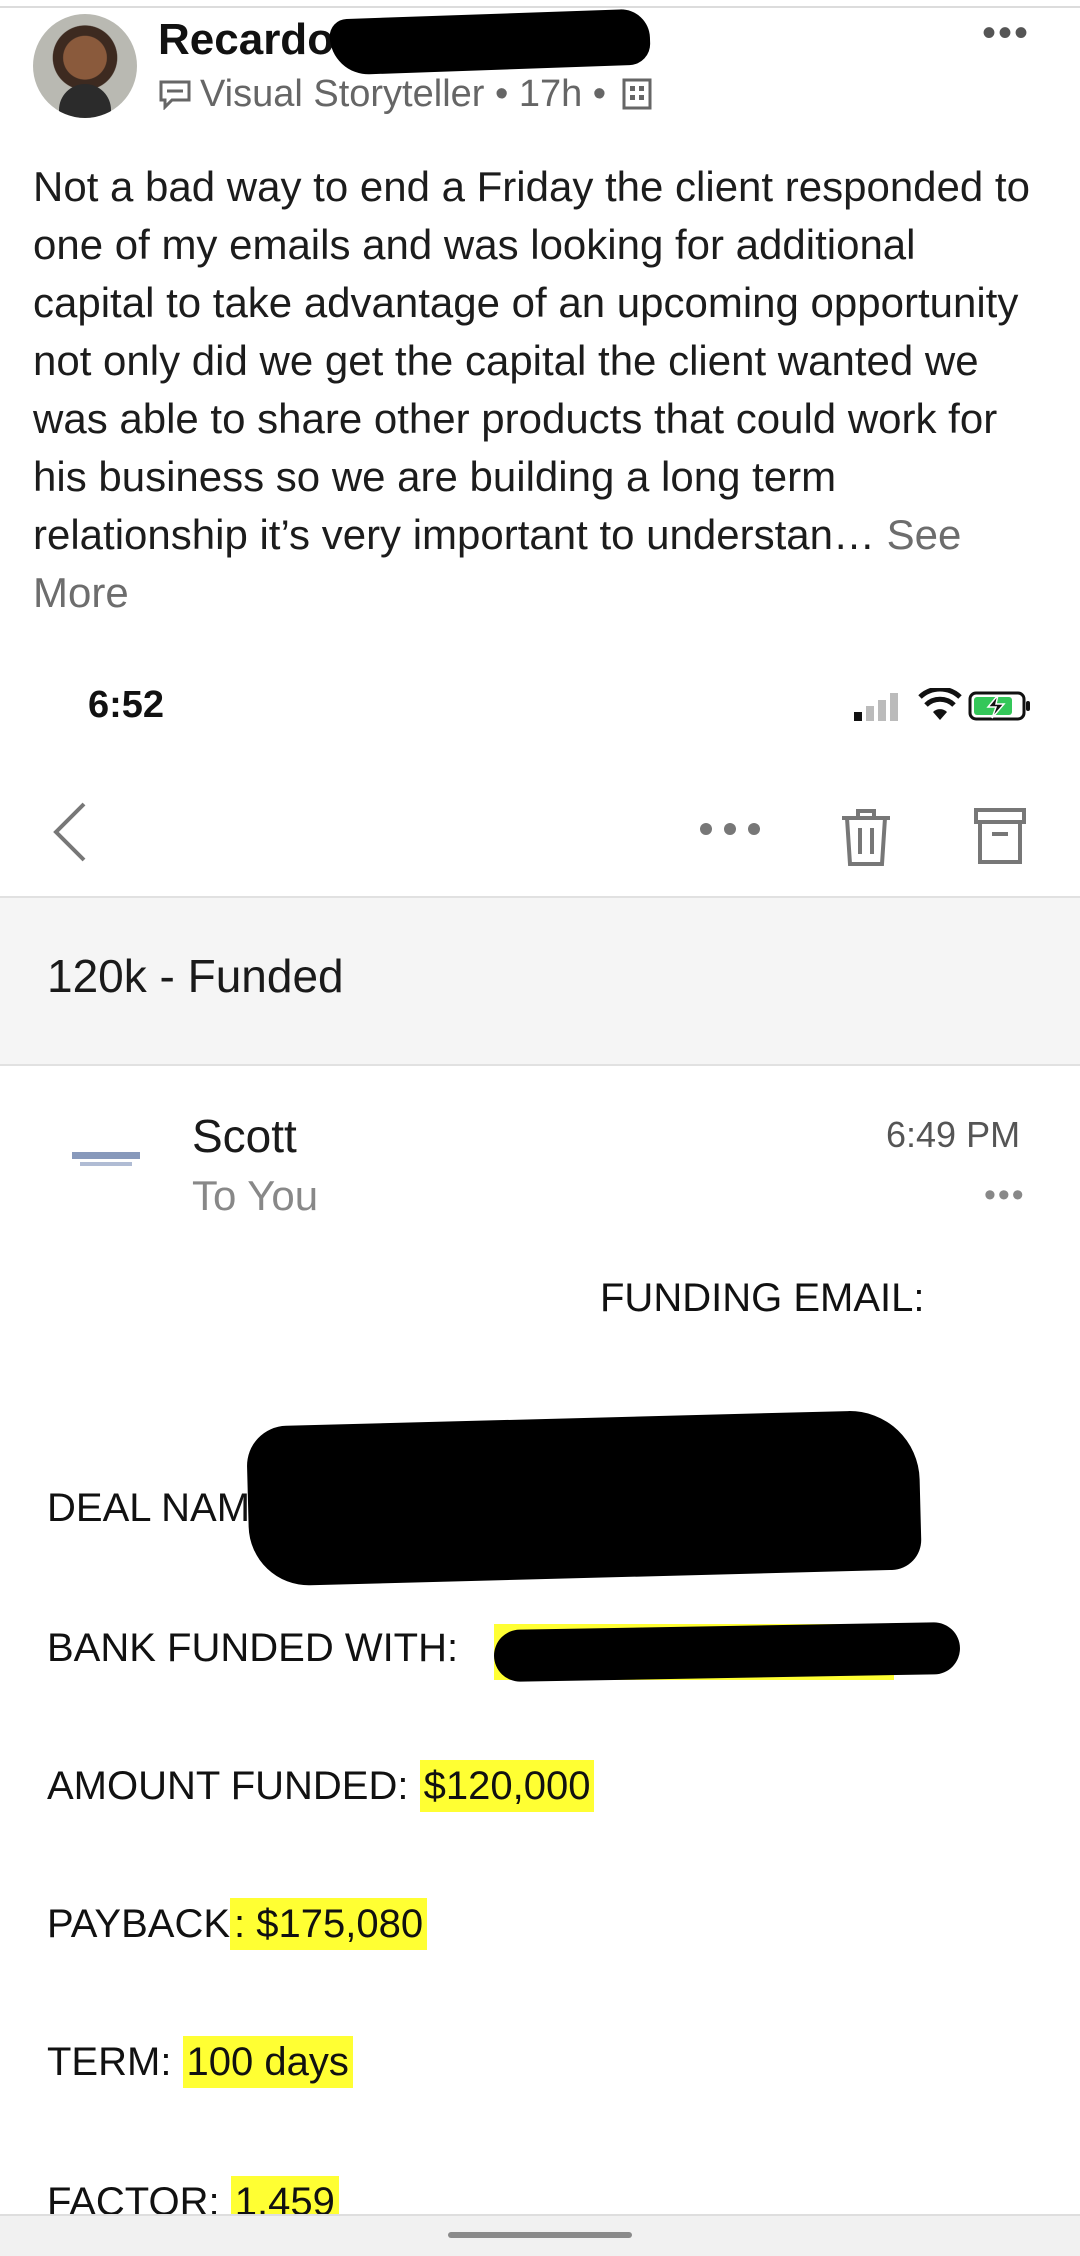  I want to click on author-name: Recardo, so click(246, 40).